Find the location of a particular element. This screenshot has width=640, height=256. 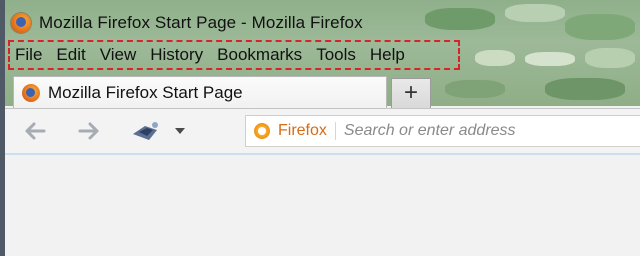

identity-button is located at coordinates (146, 131).